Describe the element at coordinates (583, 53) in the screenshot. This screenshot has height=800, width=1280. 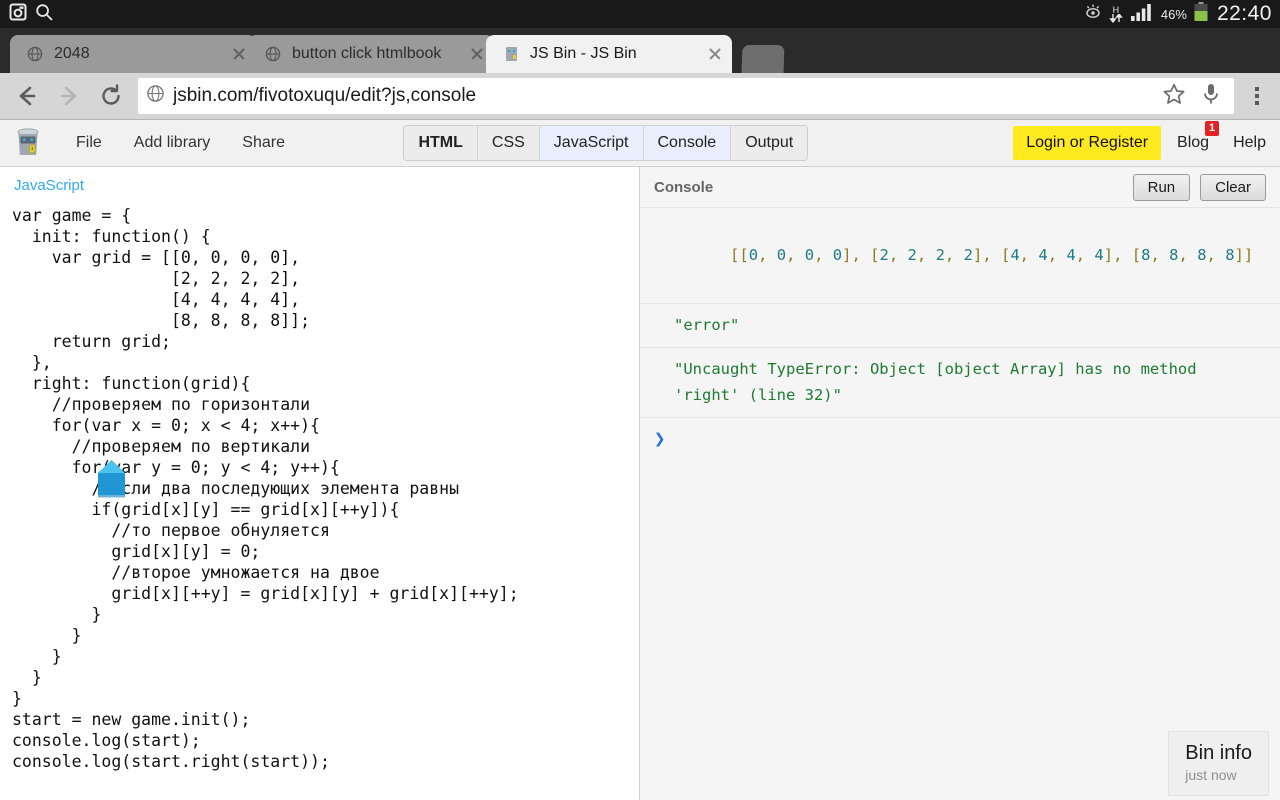
I see `tab-title: JS Bin - JS Bin` at that location.